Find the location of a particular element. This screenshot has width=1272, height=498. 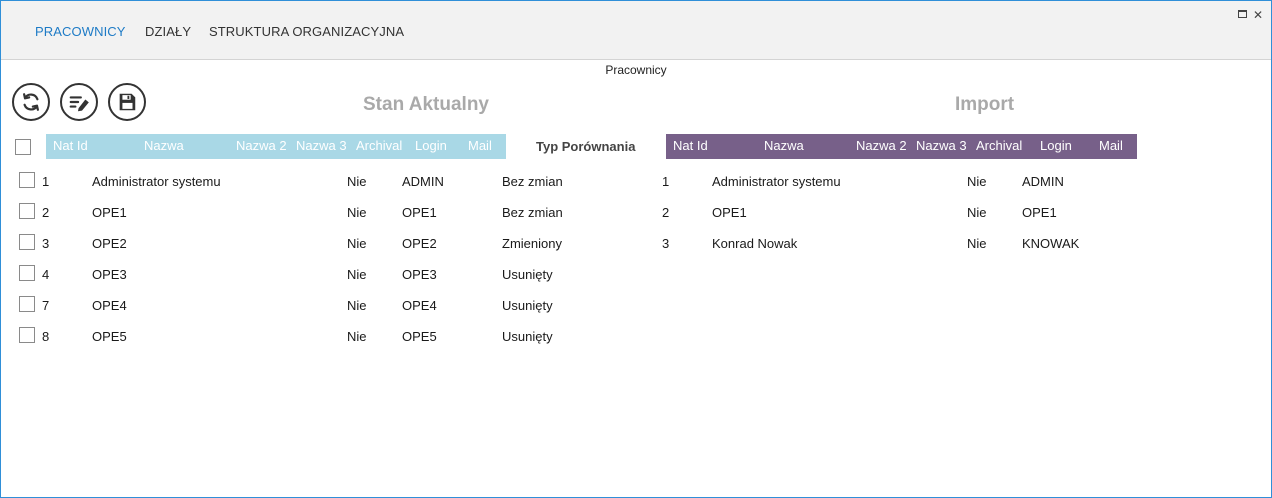

tab-pracownicy: PRACOWNICY is located at coordinates (80, 31).